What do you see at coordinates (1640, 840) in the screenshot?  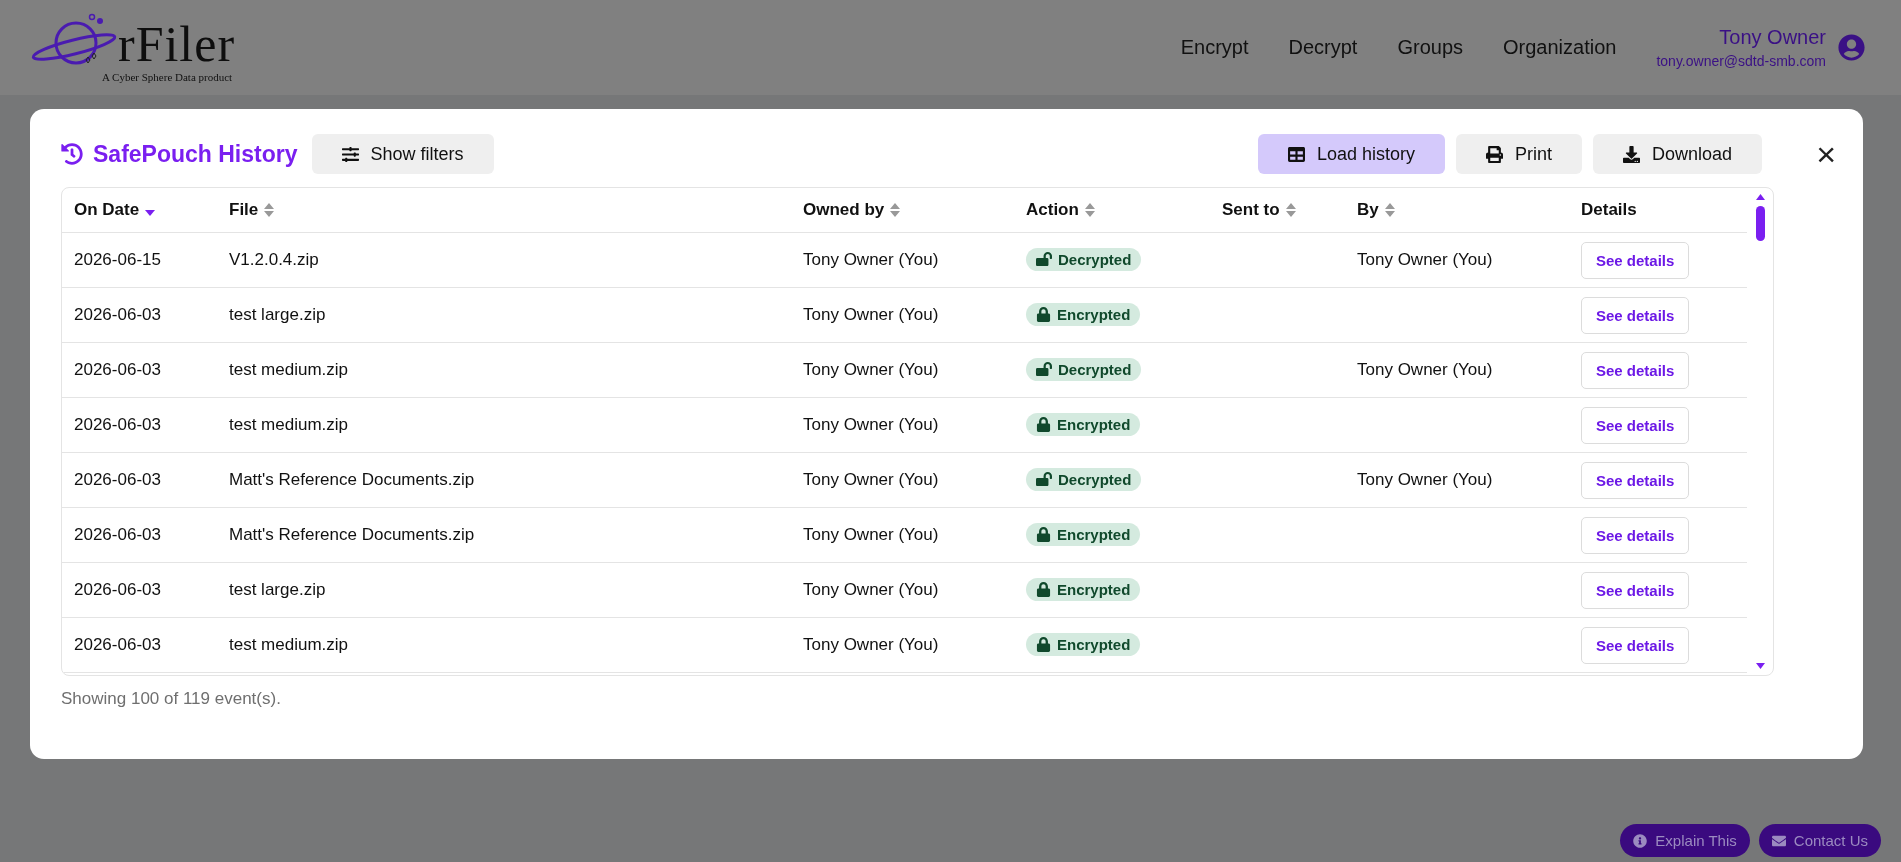 I see `info-icon` at bounding box center [1640, 840].